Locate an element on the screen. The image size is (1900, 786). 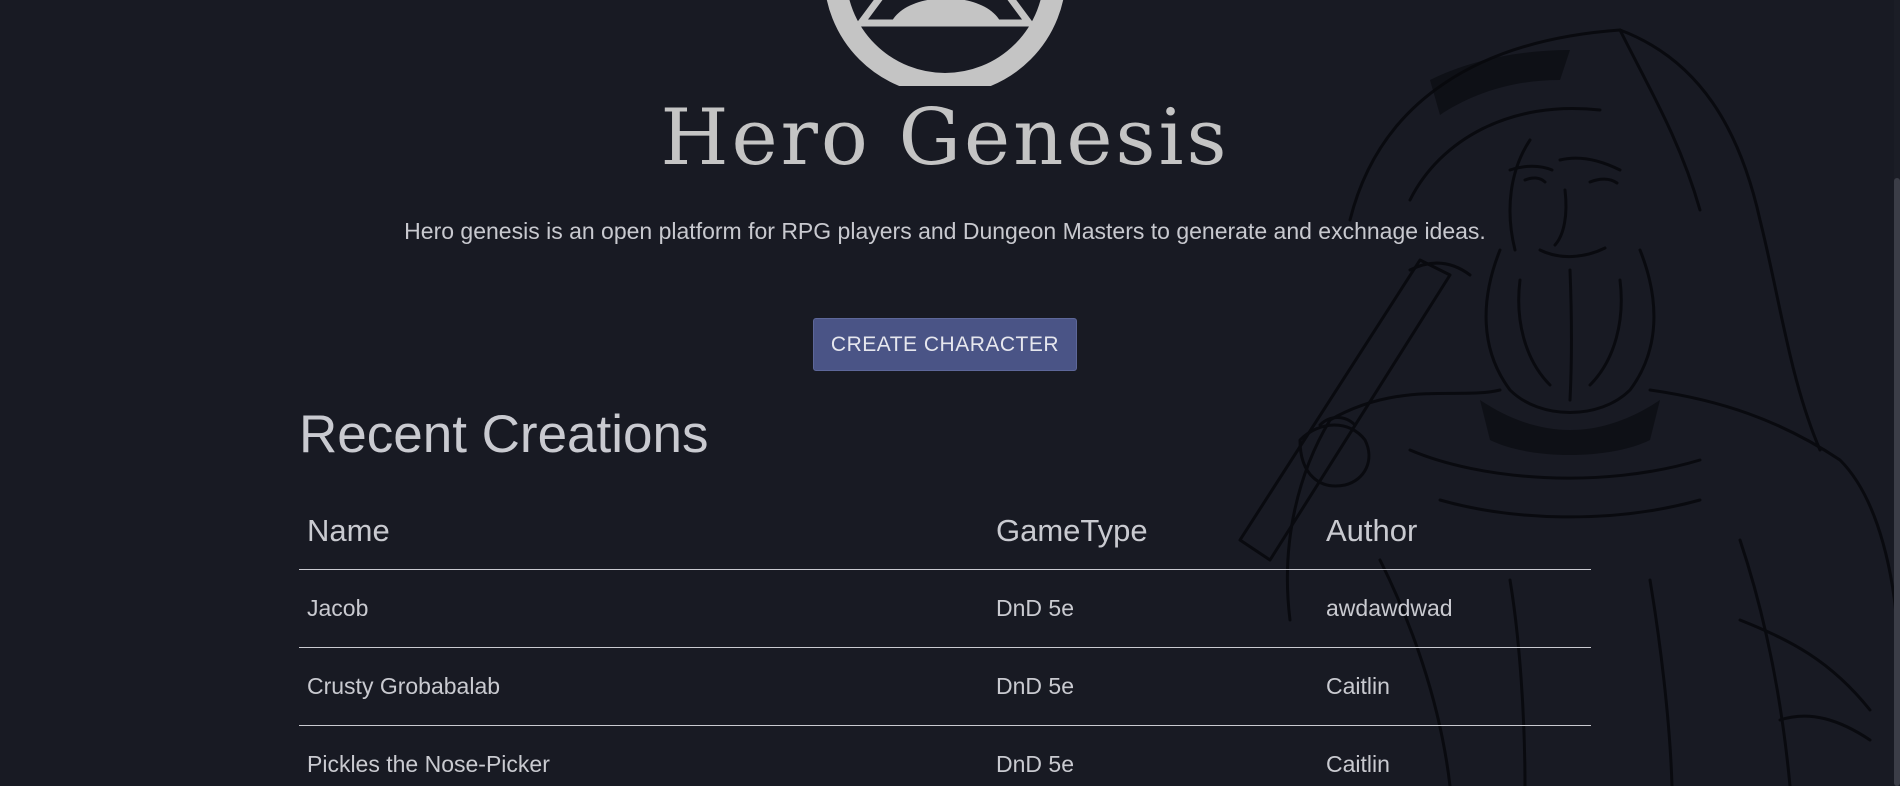
table-row: Jacob DnD 5e awdawdwad is located at coordinates (945, 608).